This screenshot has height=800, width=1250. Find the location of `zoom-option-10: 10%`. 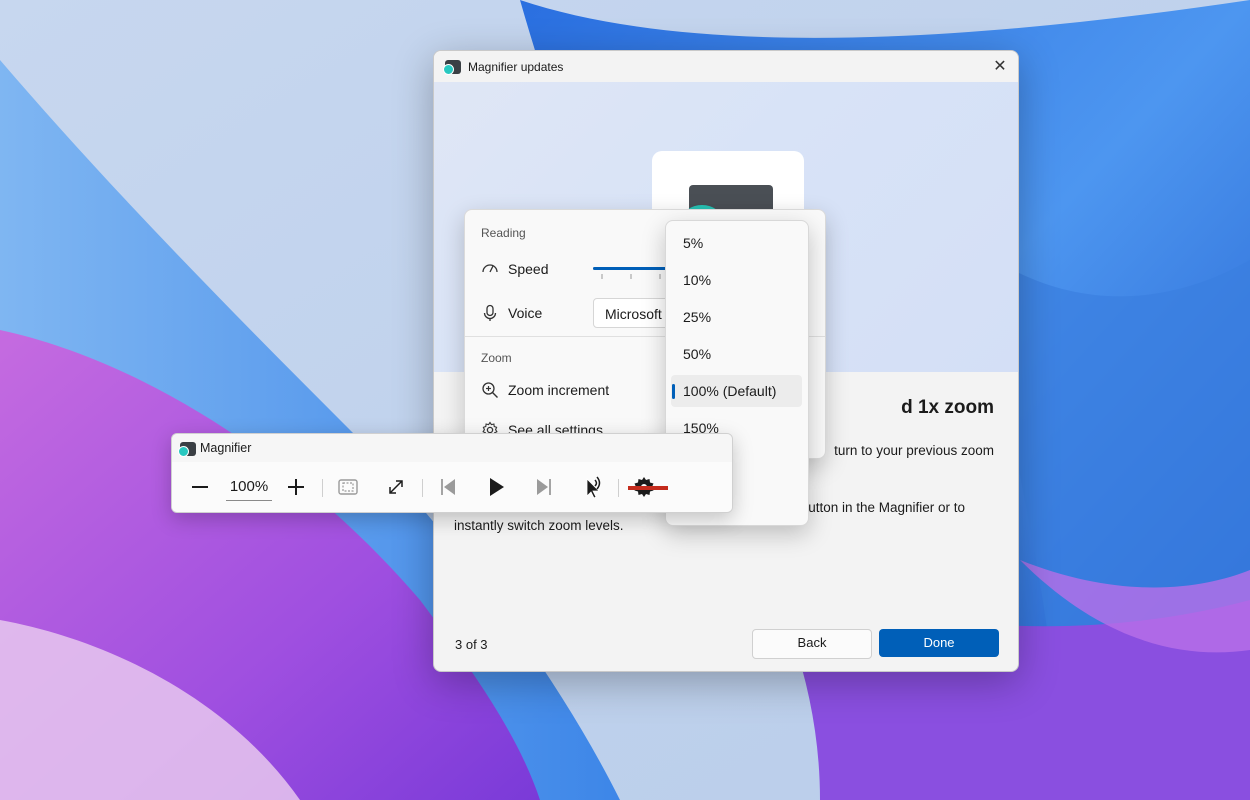

zoom-option-10: 10% is located at coordinates (736, 280).